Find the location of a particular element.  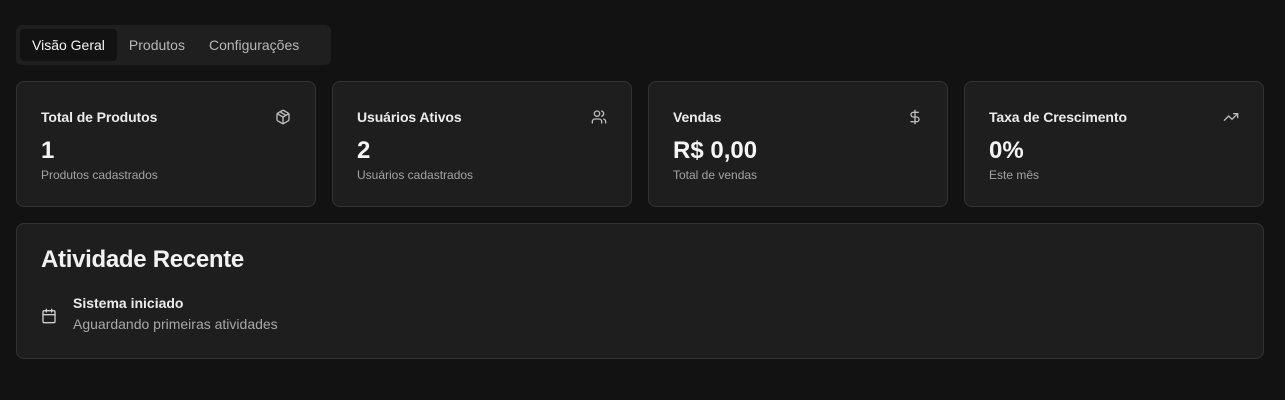

stat-card-sales: Vendas R$ 0,00 Total de vendas is located at coordinates (798, 144).